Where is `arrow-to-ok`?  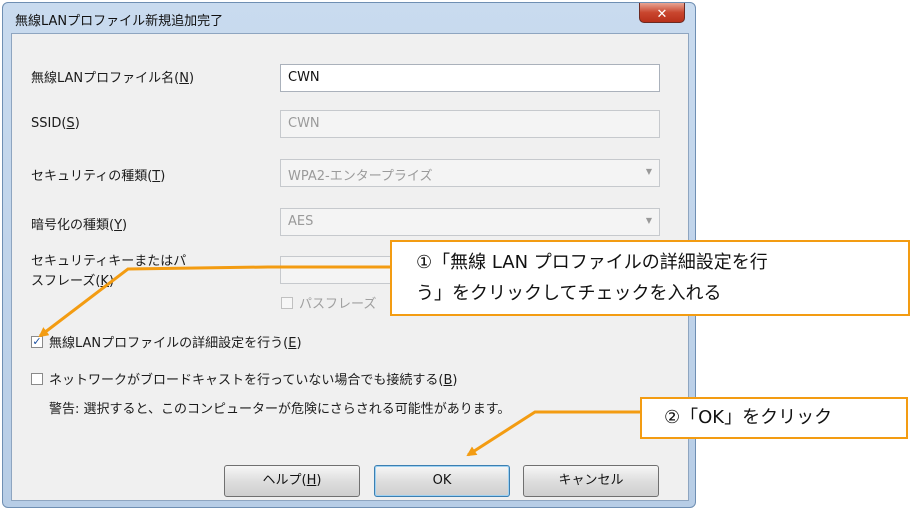 arrow-to-ok is located at coordinates (553, 433).